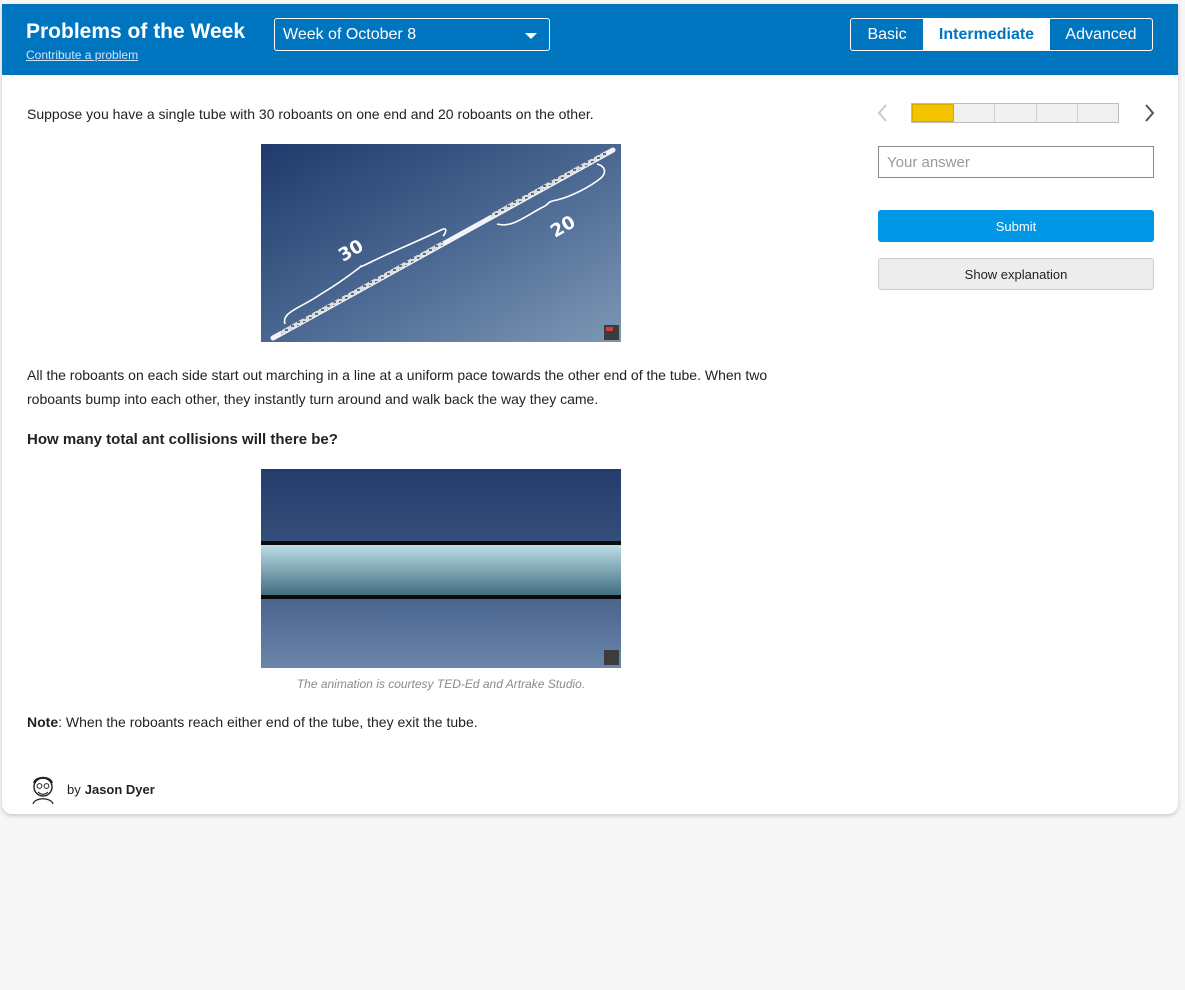 The image size is (1185, 990). I want to click on answer-input, so click(1016, 162).